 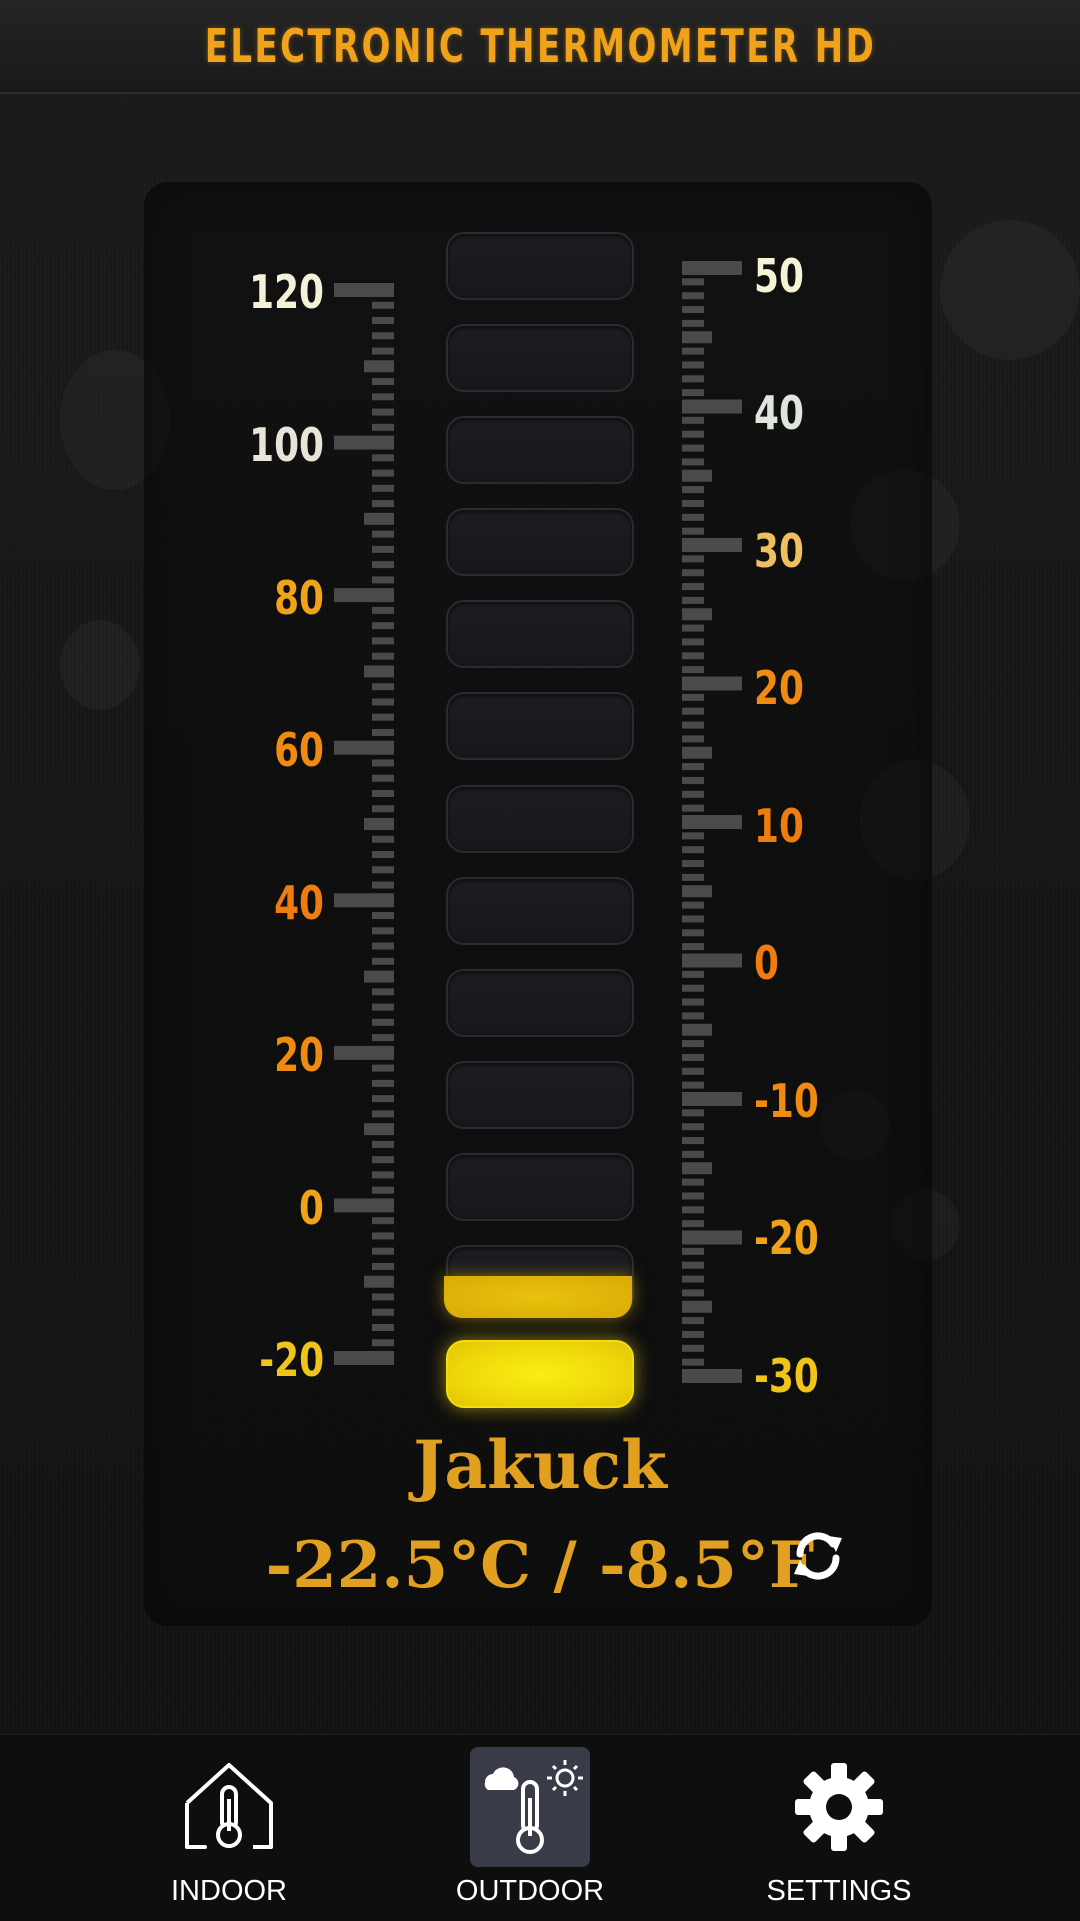 What do you see at coordinates (540, 1565) in the screenshot?
I see `temperature-reading: -22.5°C / -8.5°F` at bounding box center [540, 1565].